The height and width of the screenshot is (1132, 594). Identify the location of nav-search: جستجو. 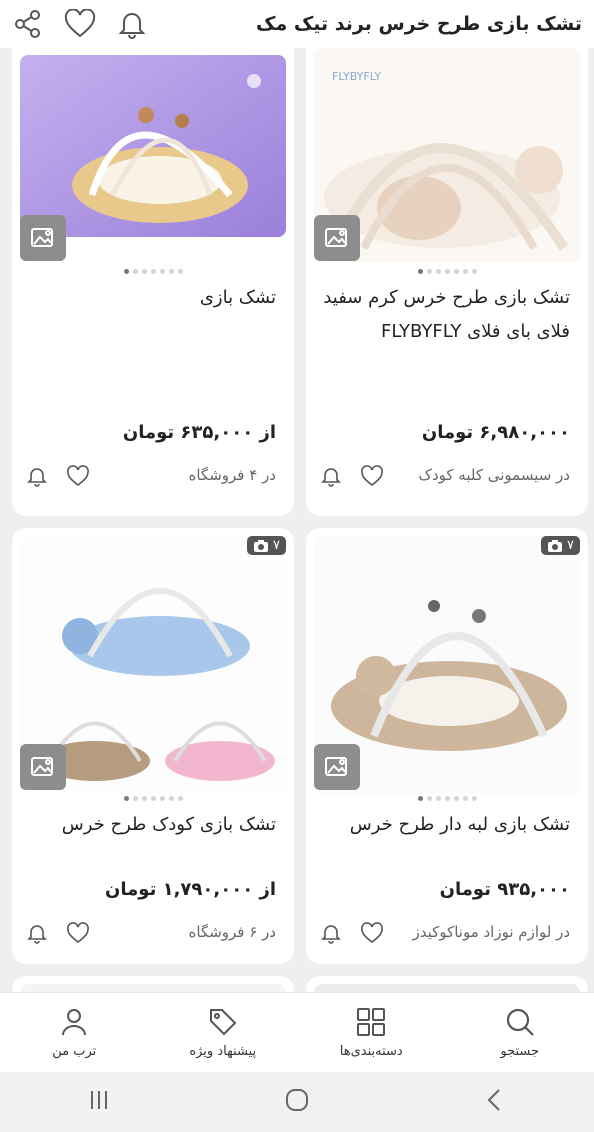
(520, 1032).